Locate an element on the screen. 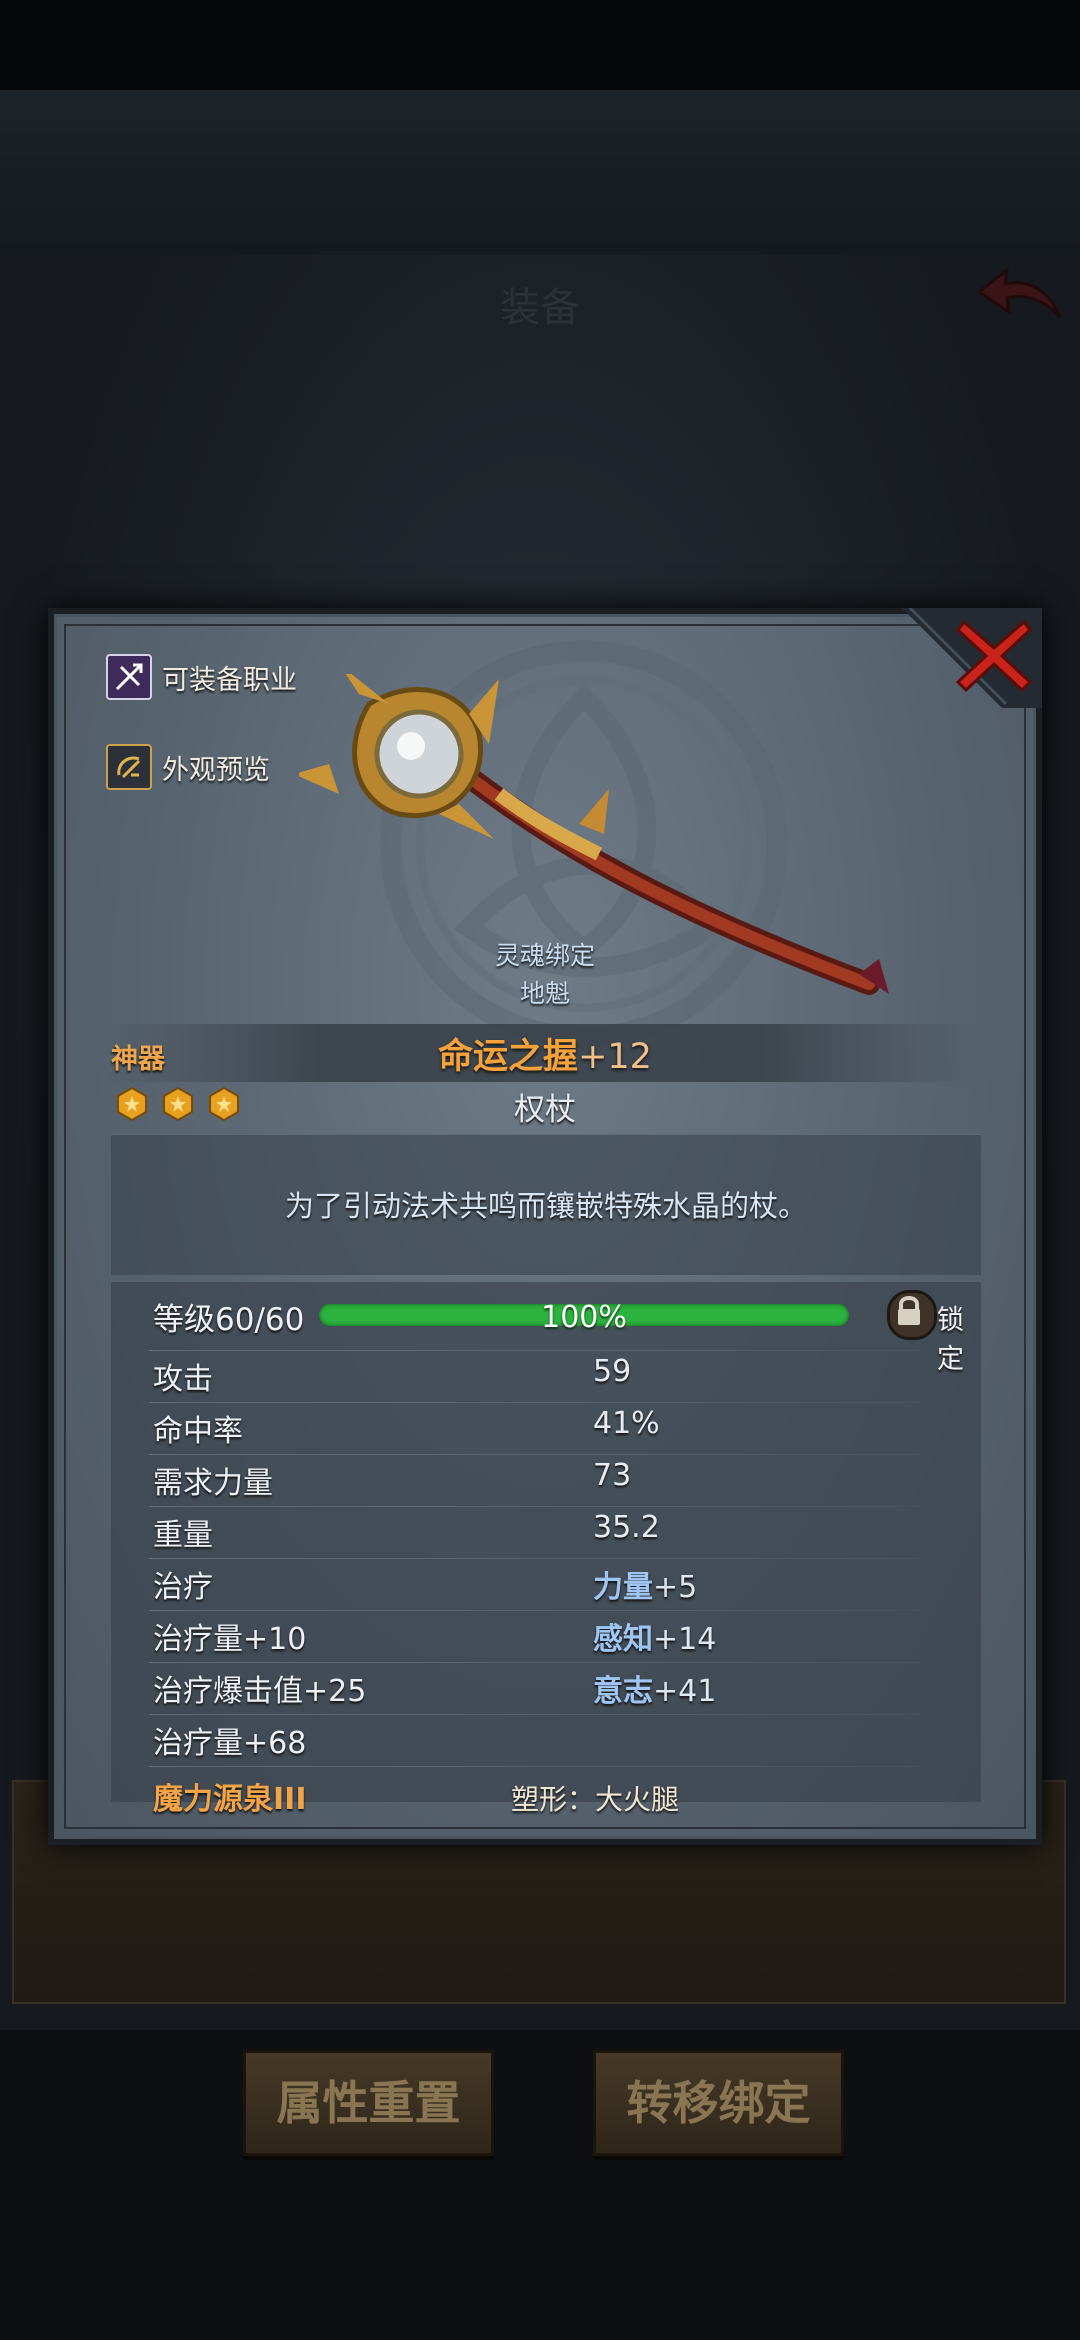 This screenshot has height=2340, width=1080. lock-label: 锁定 is located at coordinates (959, 1337).